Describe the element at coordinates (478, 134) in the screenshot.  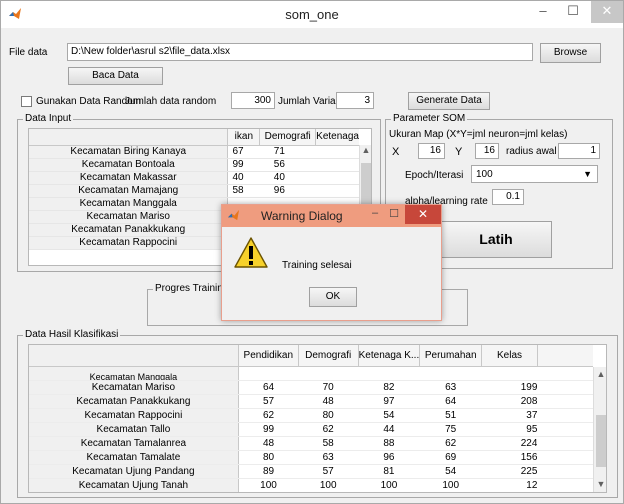
I see `map-size-label: Ukuran Map (X*Y=jml neuron=jml kelas)` at that location.